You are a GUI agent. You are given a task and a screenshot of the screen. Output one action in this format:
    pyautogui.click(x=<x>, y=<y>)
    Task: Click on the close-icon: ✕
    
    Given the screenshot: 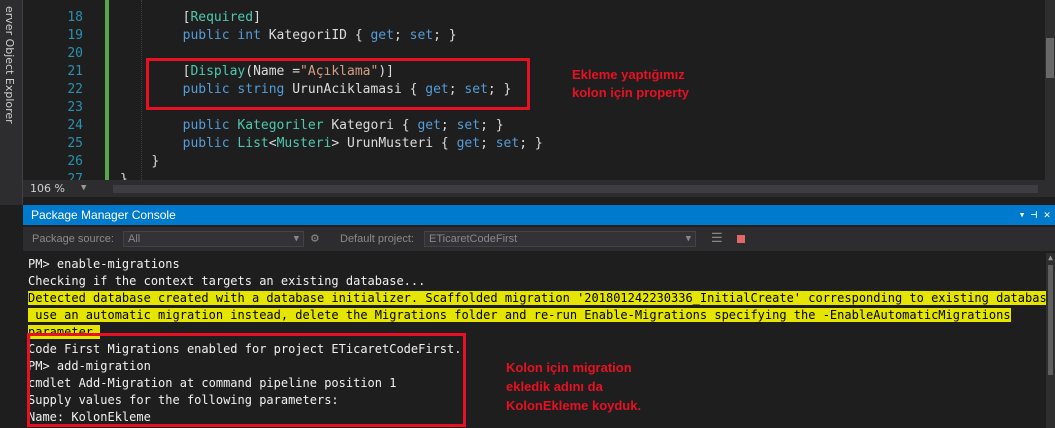 What is the action you would take?
    pyautogui.click(x=1047, y=215)
    